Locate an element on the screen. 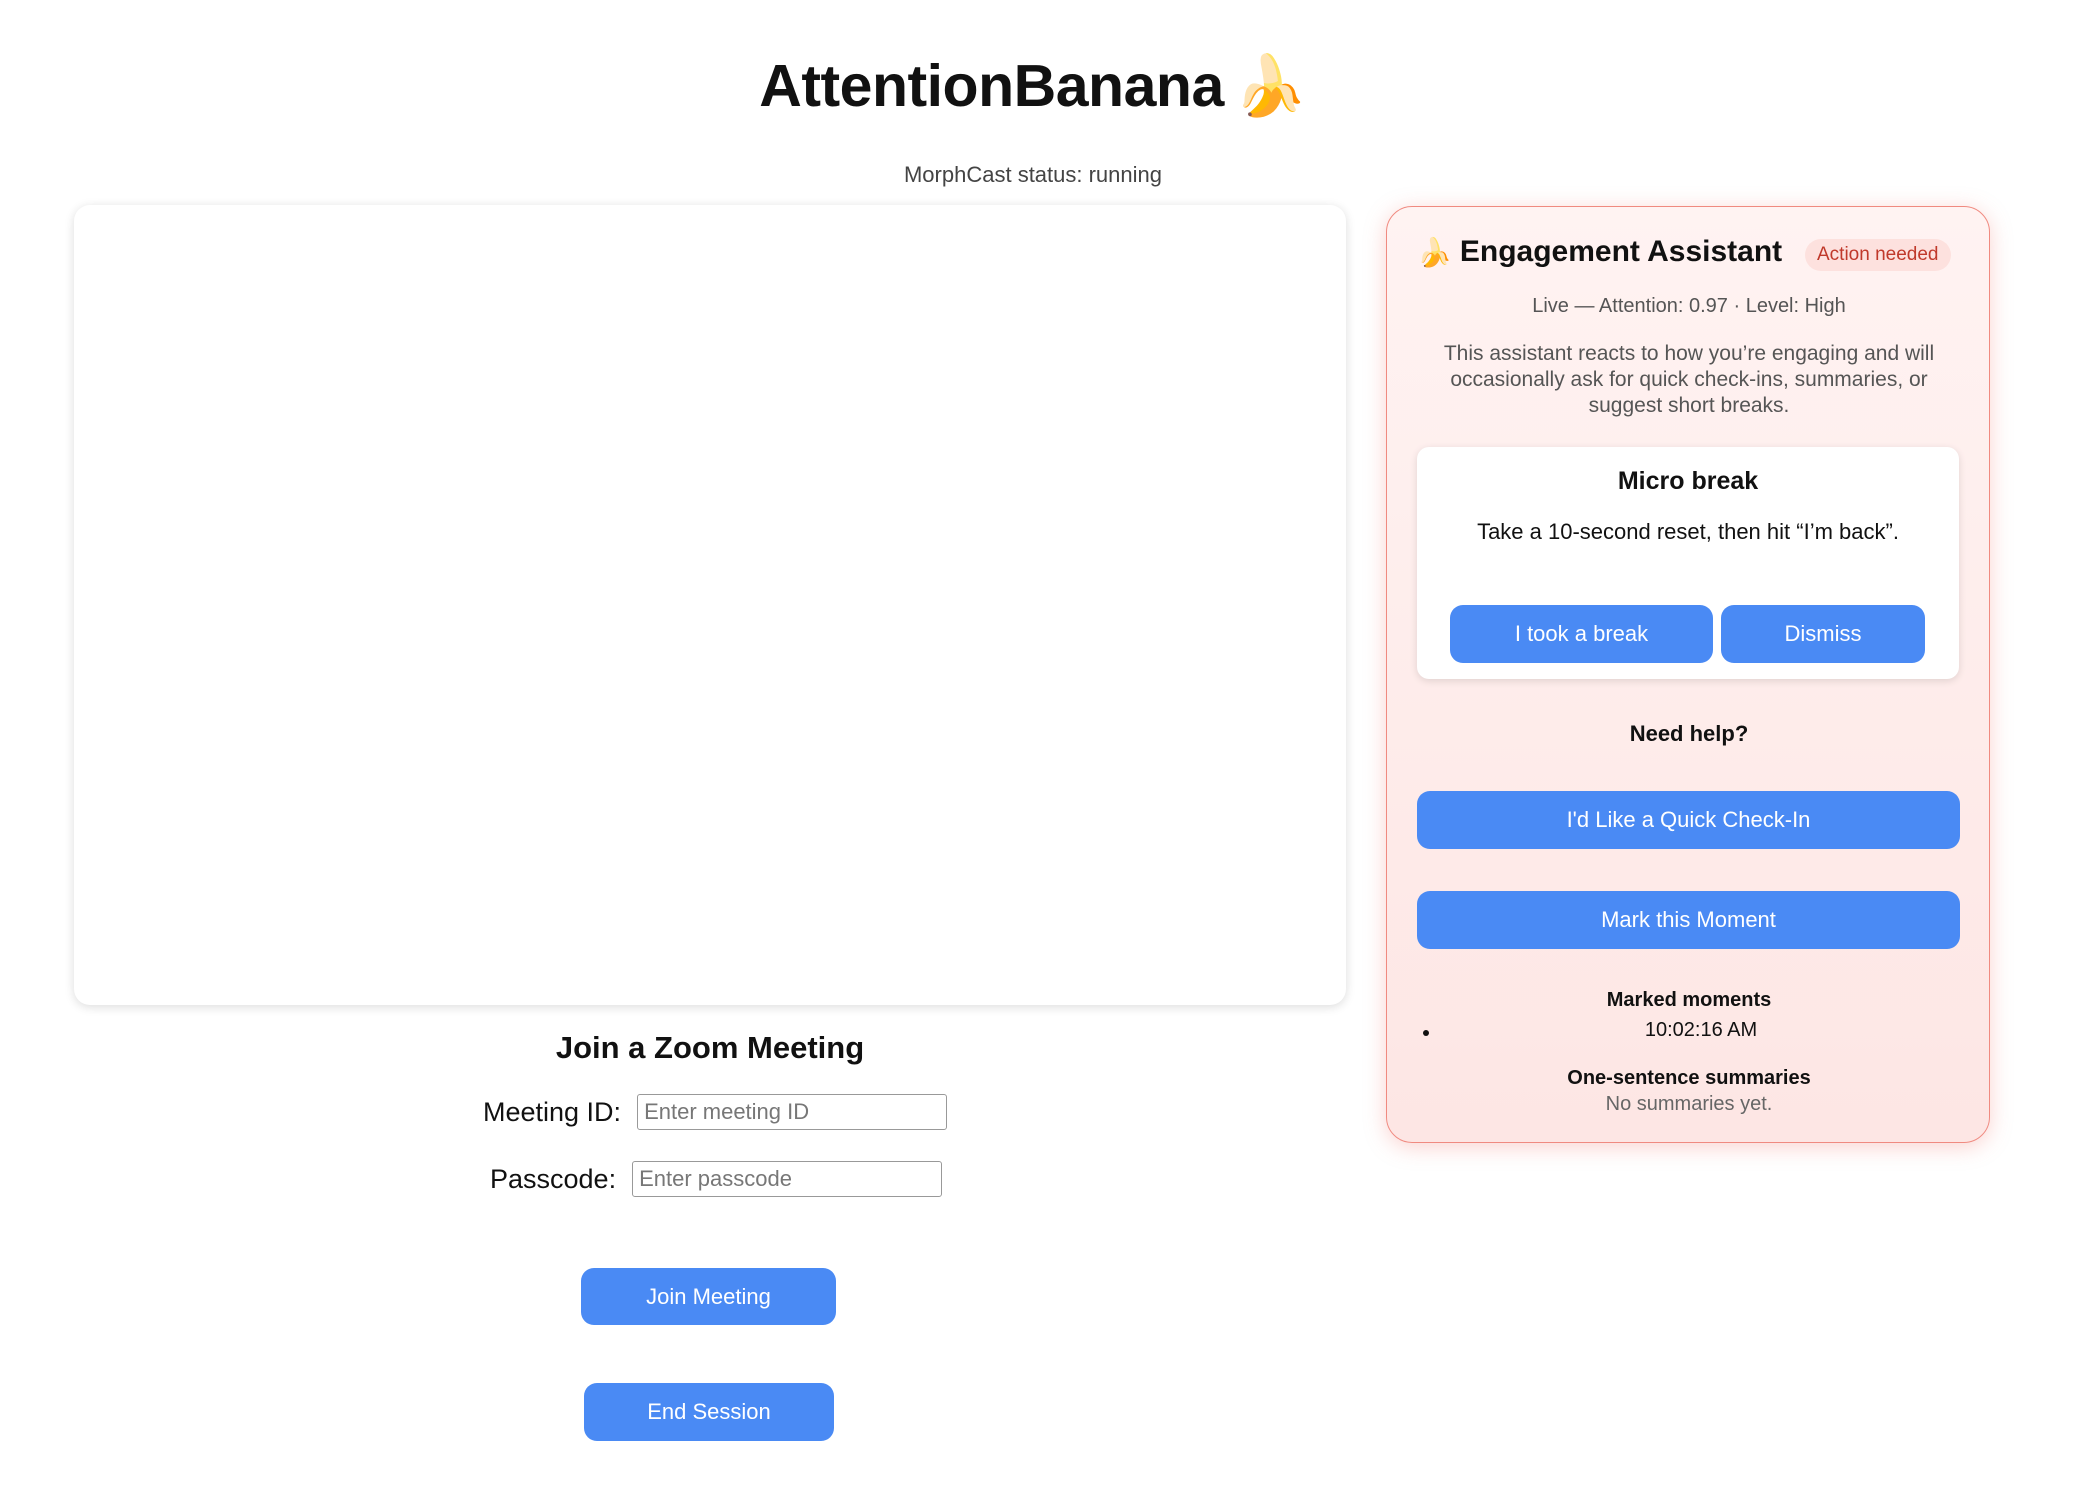 The image size is (2086, 1490). live-attention-status: Live — Attention: 0.97 · Level: High is located at coordinates (1689, 306).